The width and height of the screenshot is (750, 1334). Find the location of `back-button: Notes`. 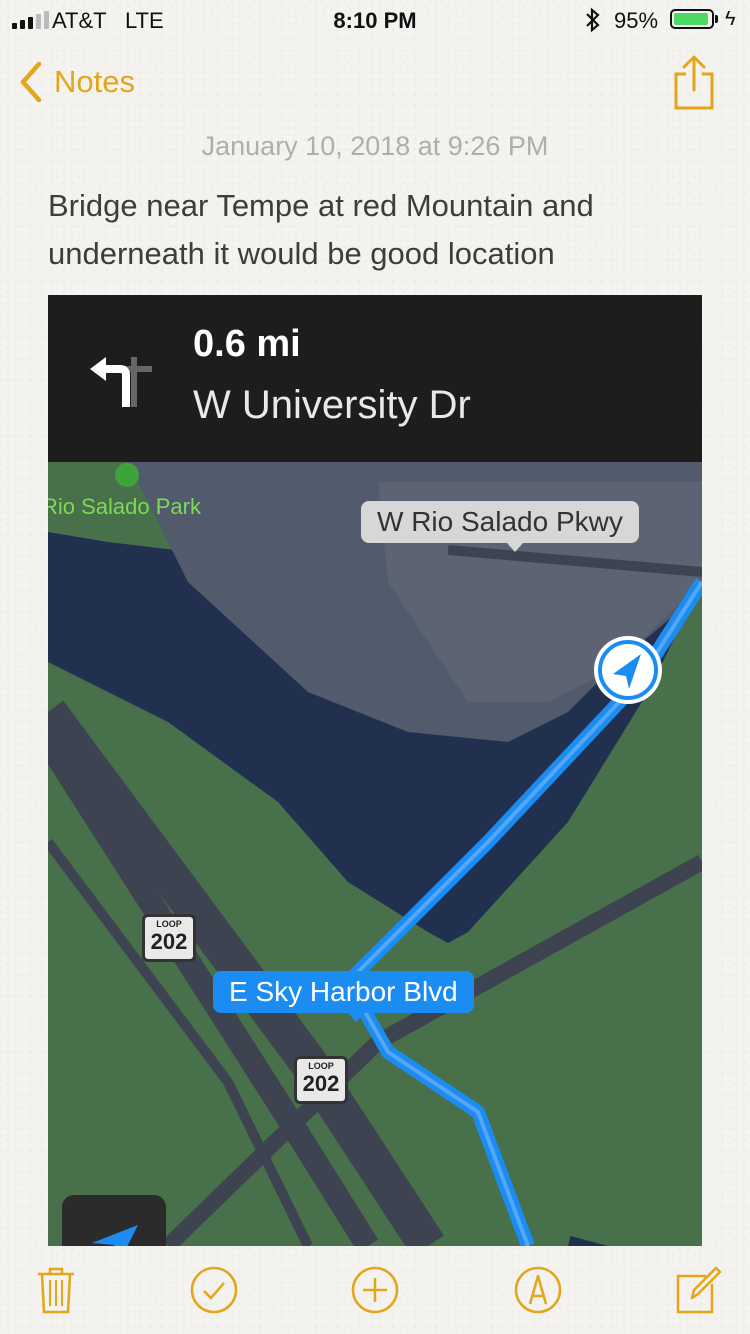

back-button: Notes is located at coordinates (77, 82).